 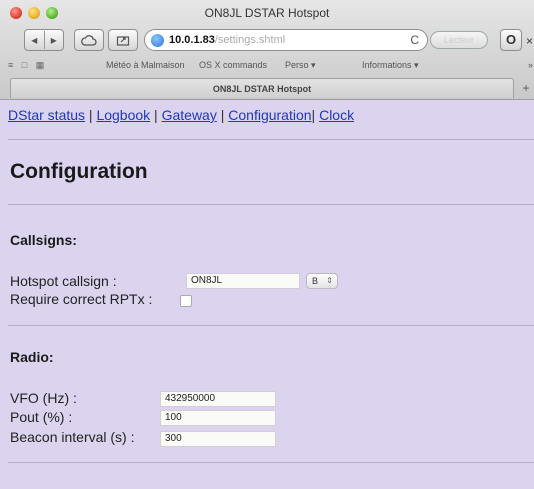 I want to click on bookmark-informations: Informations ▾, so click(x=390, y=65).